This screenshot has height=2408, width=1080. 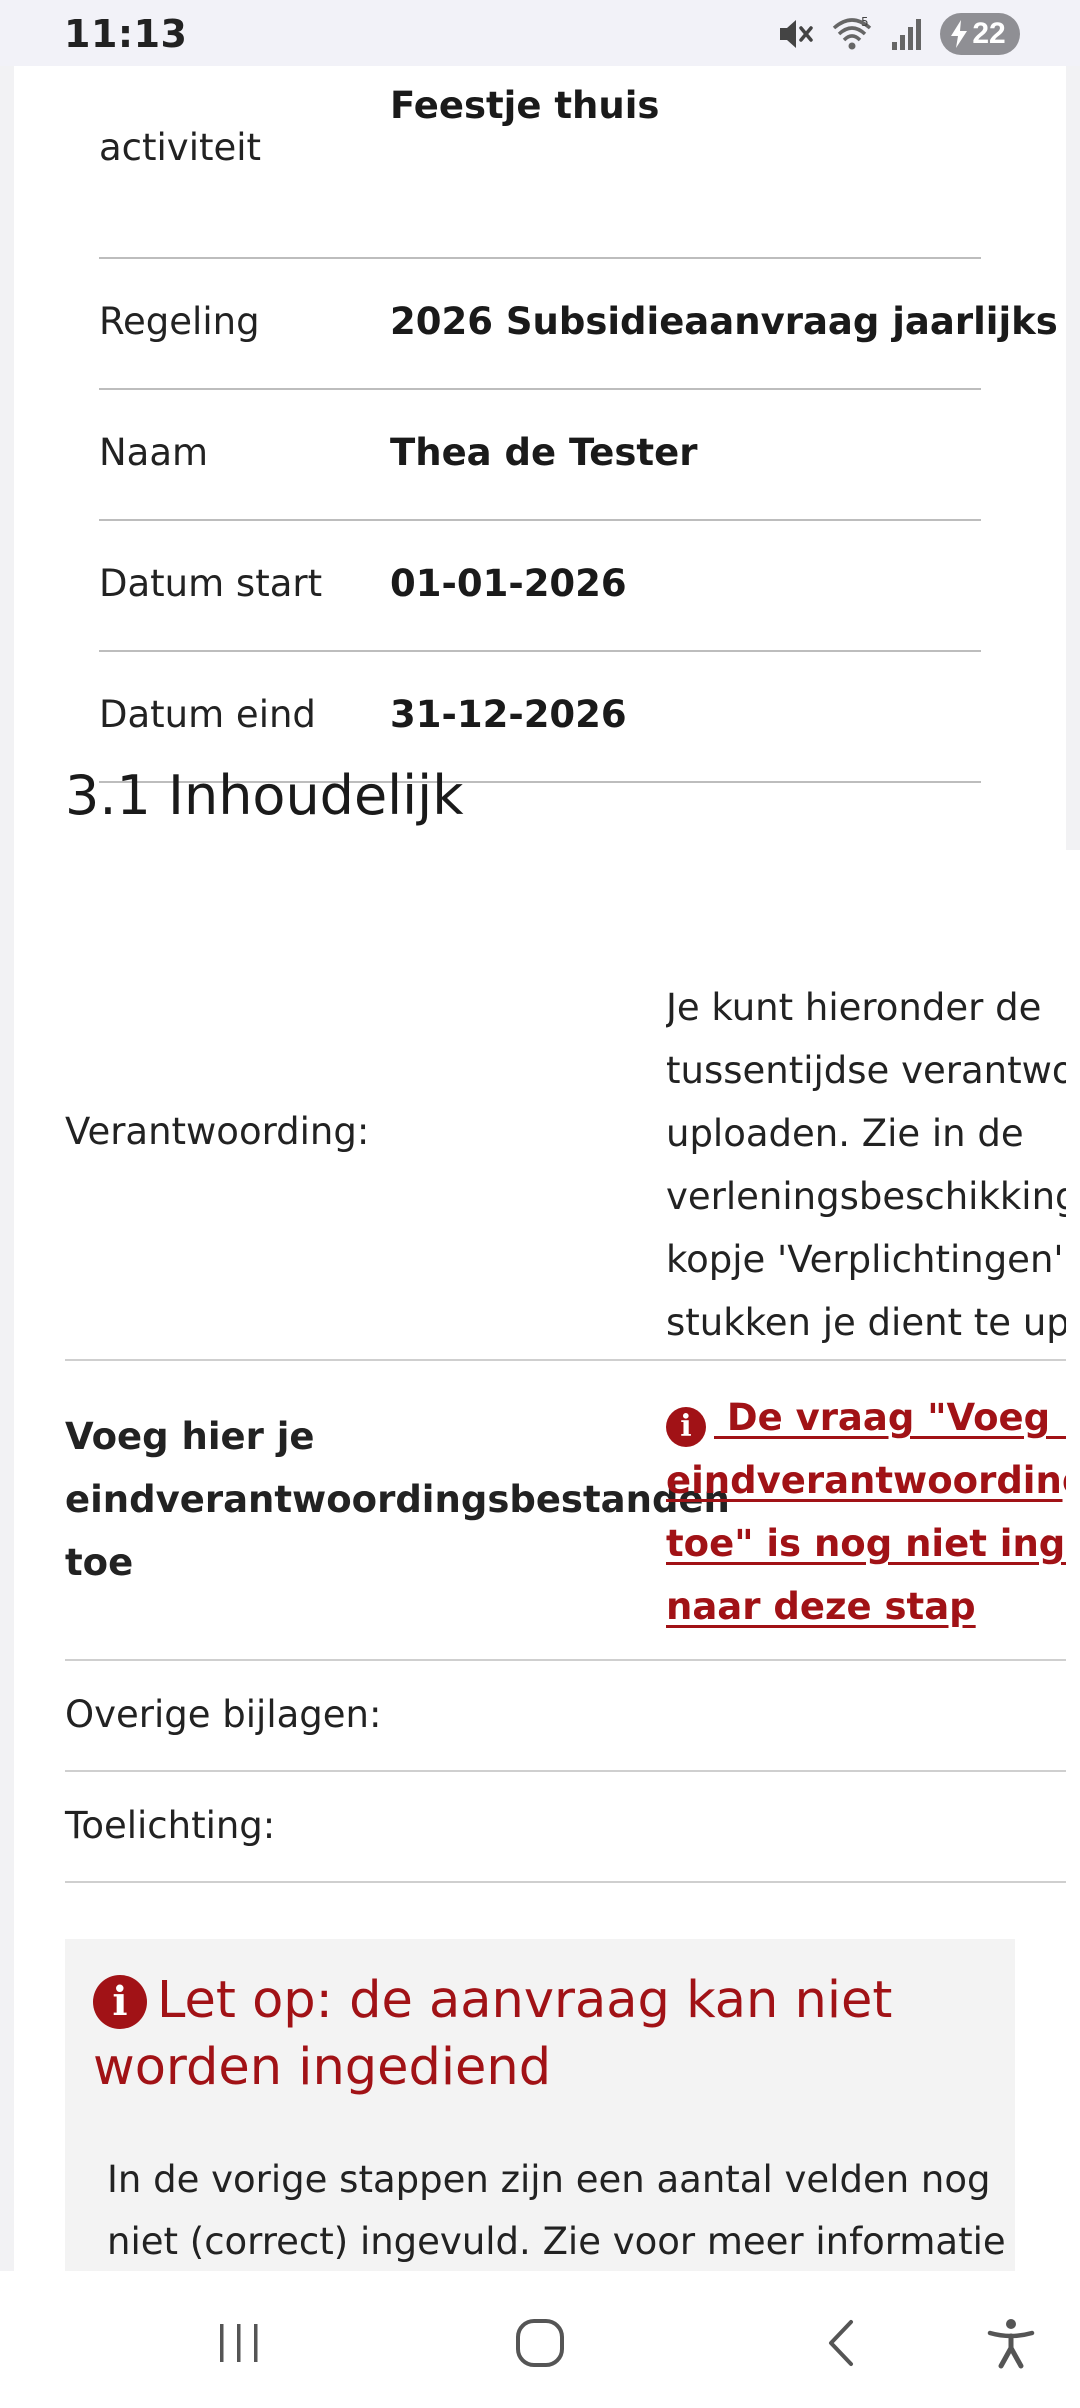 What do you see at coordinates (866, 1196) in the screenshot?
I see `text-line: verleningsbeschikking onder` at bounding box center [866, 1196].